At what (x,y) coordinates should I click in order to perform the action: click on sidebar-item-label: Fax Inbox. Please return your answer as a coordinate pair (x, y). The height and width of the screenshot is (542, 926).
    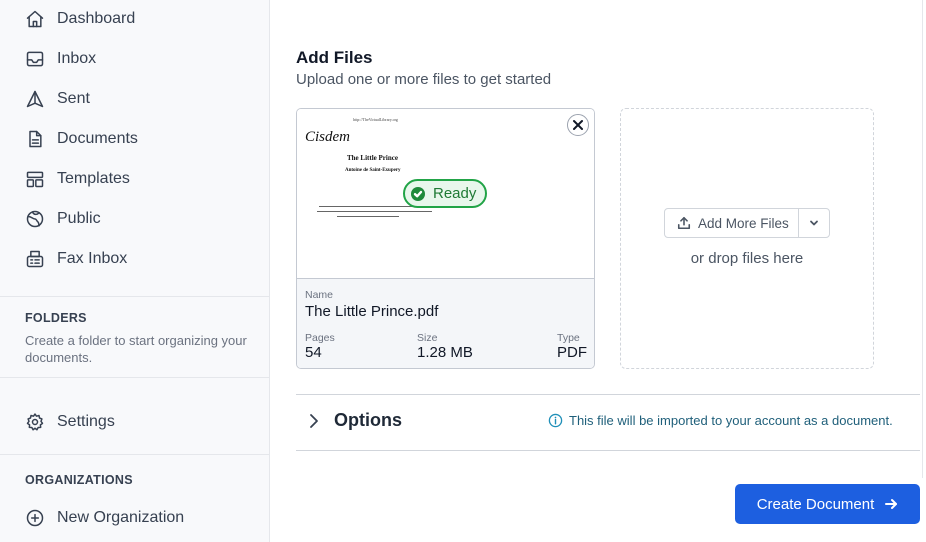
    Looking at the image, I should click on (92, 258).